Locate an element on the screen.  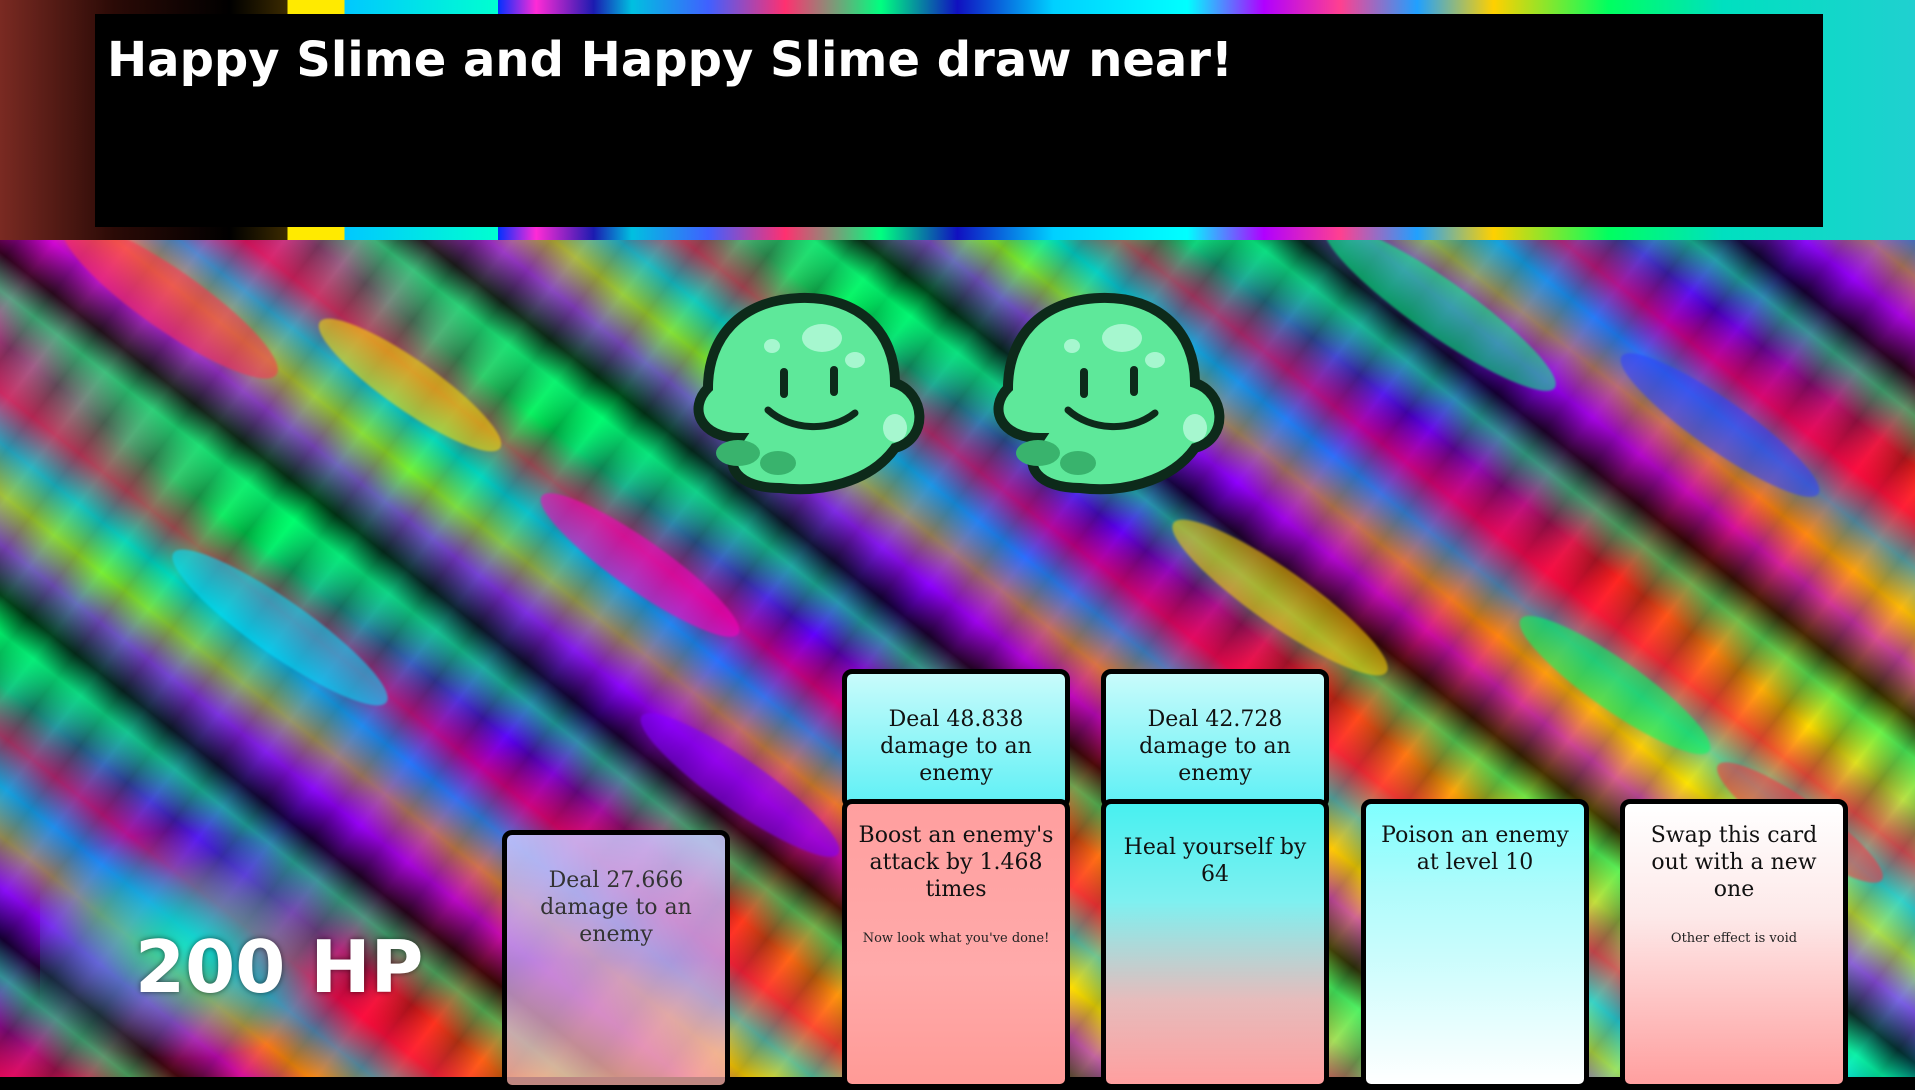
card-title: Boost an enemy's attack by 1.468 times is located at coordinates (956, 862).